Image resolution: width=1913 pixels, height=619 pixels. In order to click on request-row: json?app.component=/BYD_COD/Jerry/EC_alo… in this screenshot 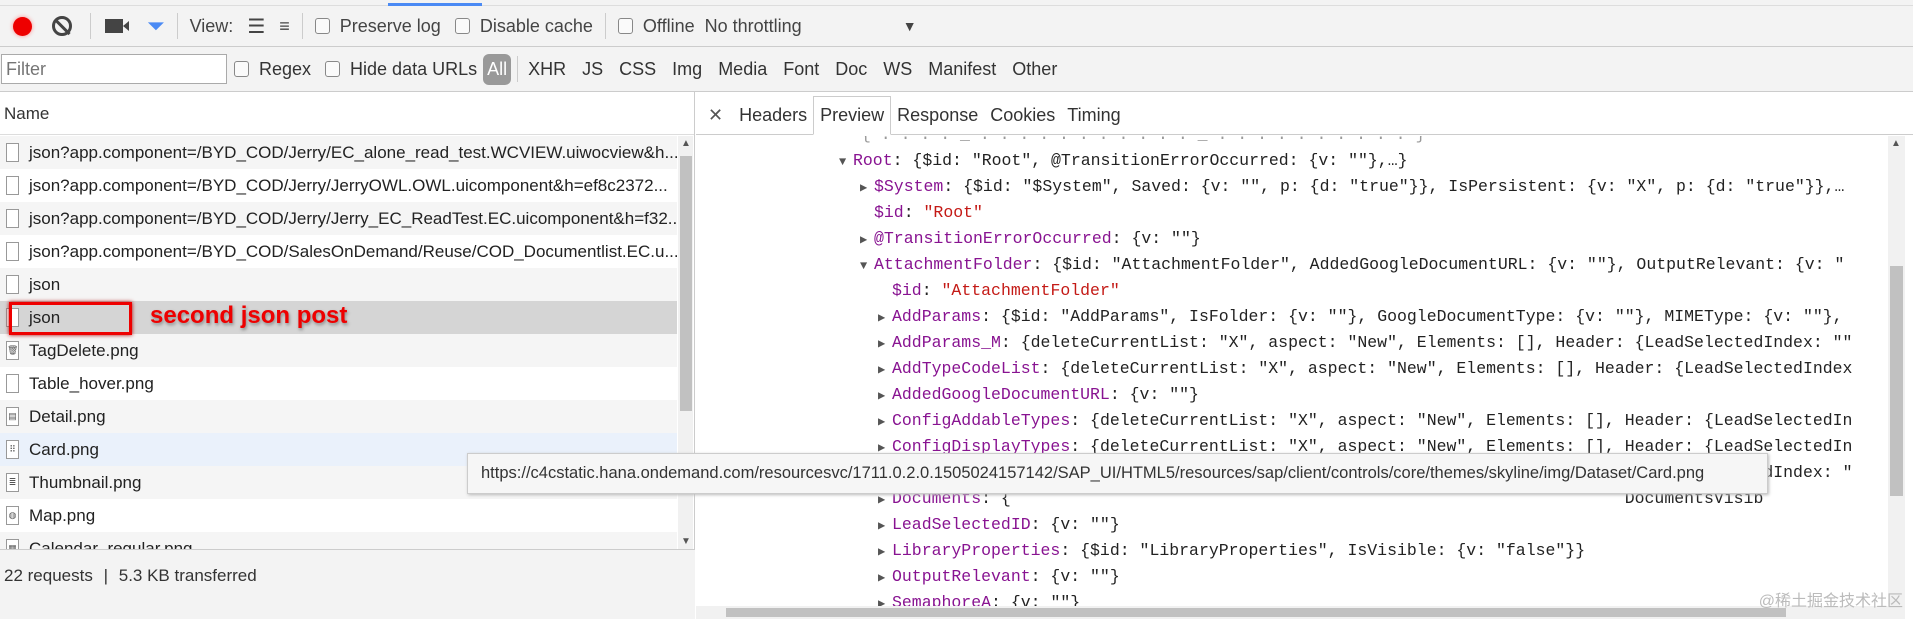, I will do `click(338, 152)`.